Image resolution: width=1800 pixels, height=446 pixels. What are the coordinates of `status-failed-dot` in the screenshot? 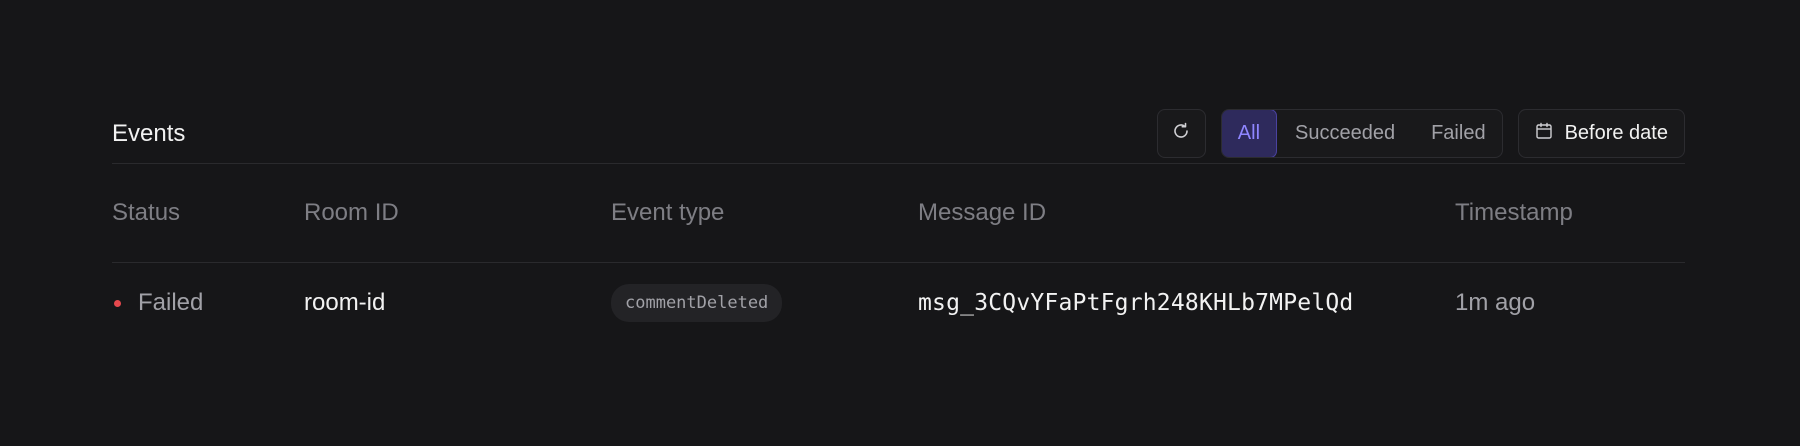 It's located at (117, 303).